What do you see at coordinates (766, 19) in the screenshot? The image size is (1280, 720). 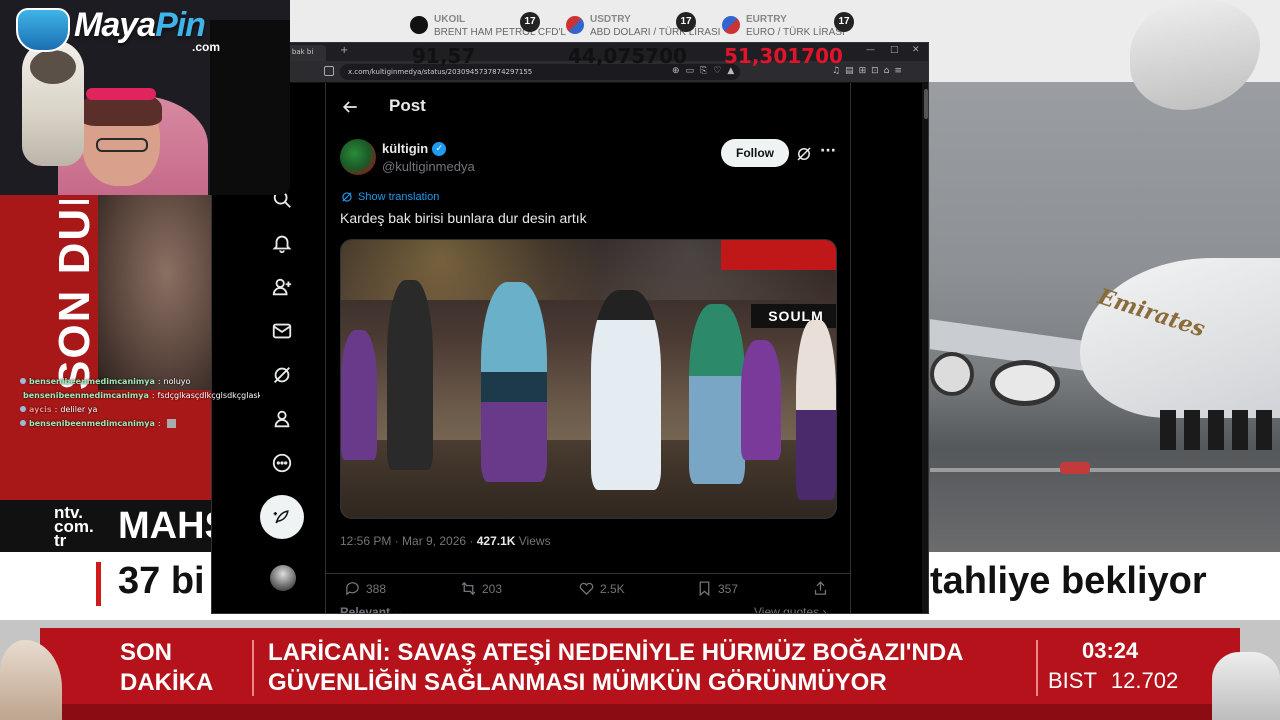 I see `market-symbol: EURTRY` at bounding box center [766, 19].